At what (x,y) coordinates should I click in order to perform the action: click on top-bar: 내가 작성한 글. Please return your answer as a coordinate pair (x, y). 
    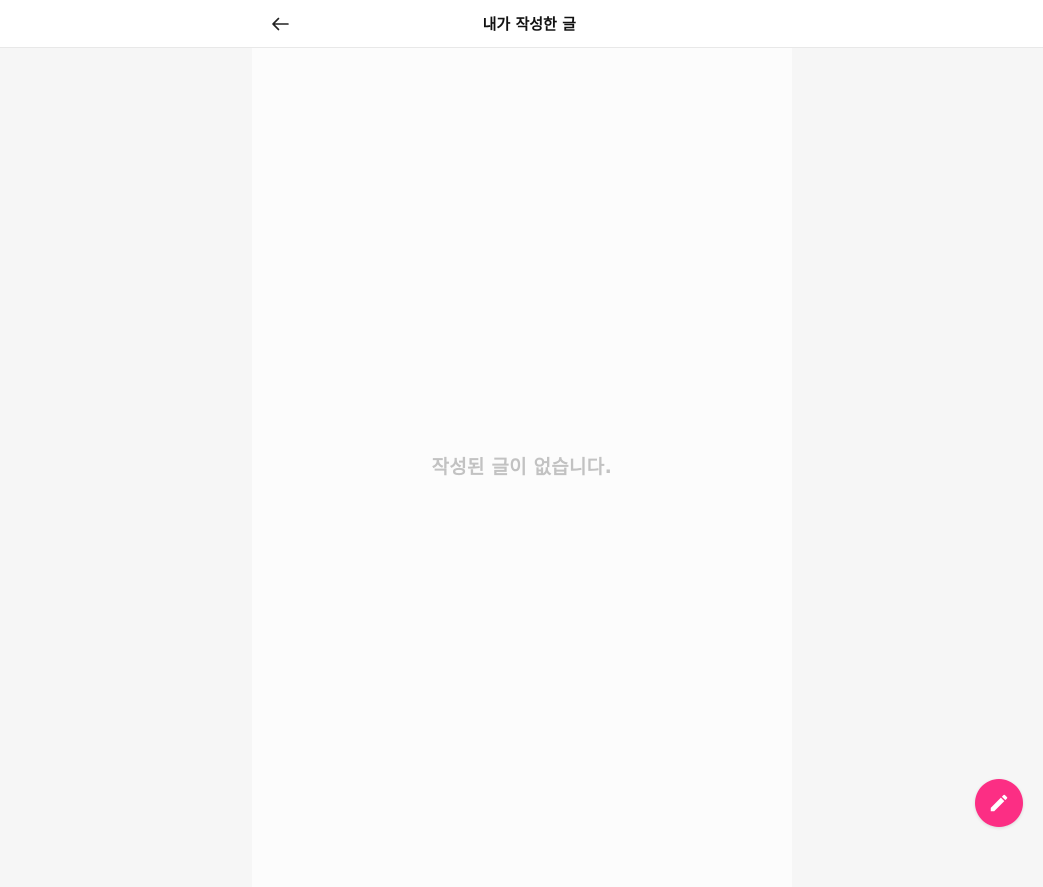
    Looking at the image, I should click on (521, 24).